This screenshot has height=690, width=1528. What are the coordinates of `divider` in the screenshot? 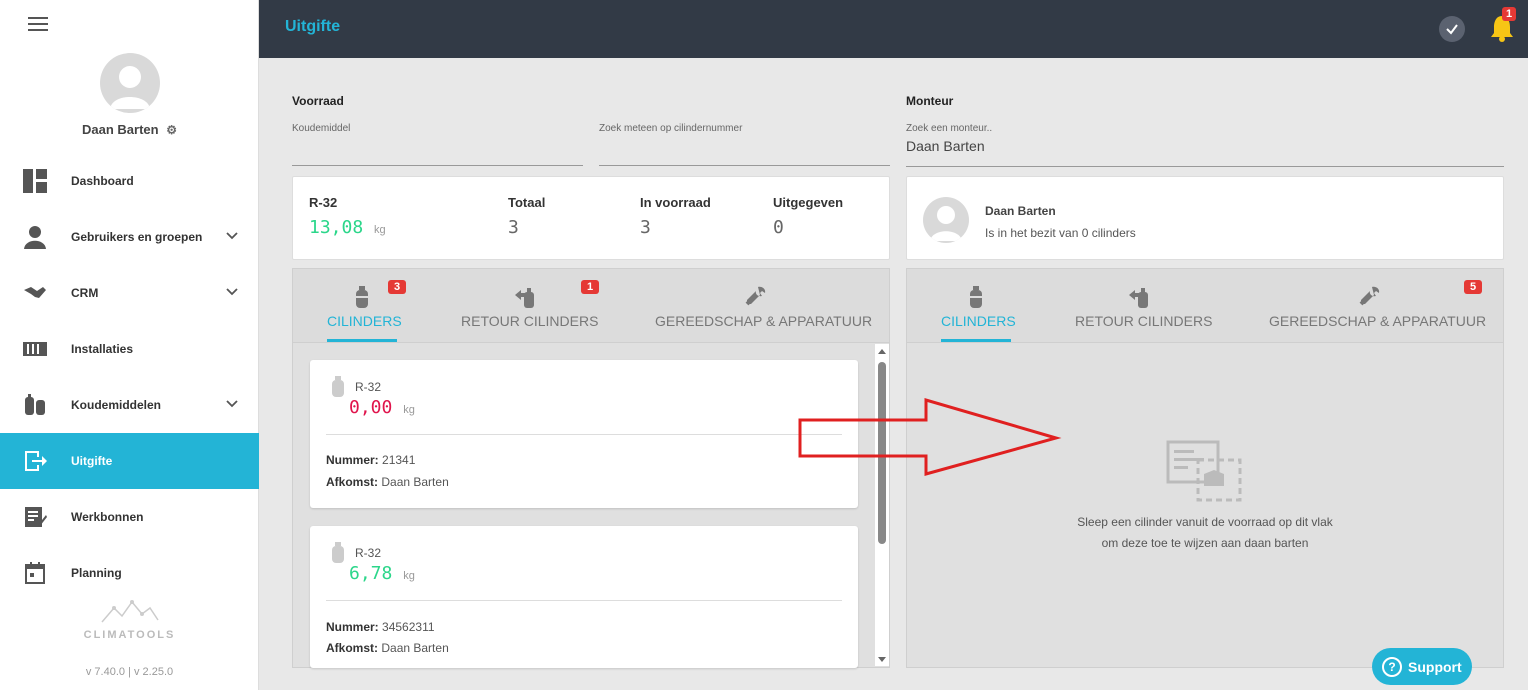 It's located at (584, 434).